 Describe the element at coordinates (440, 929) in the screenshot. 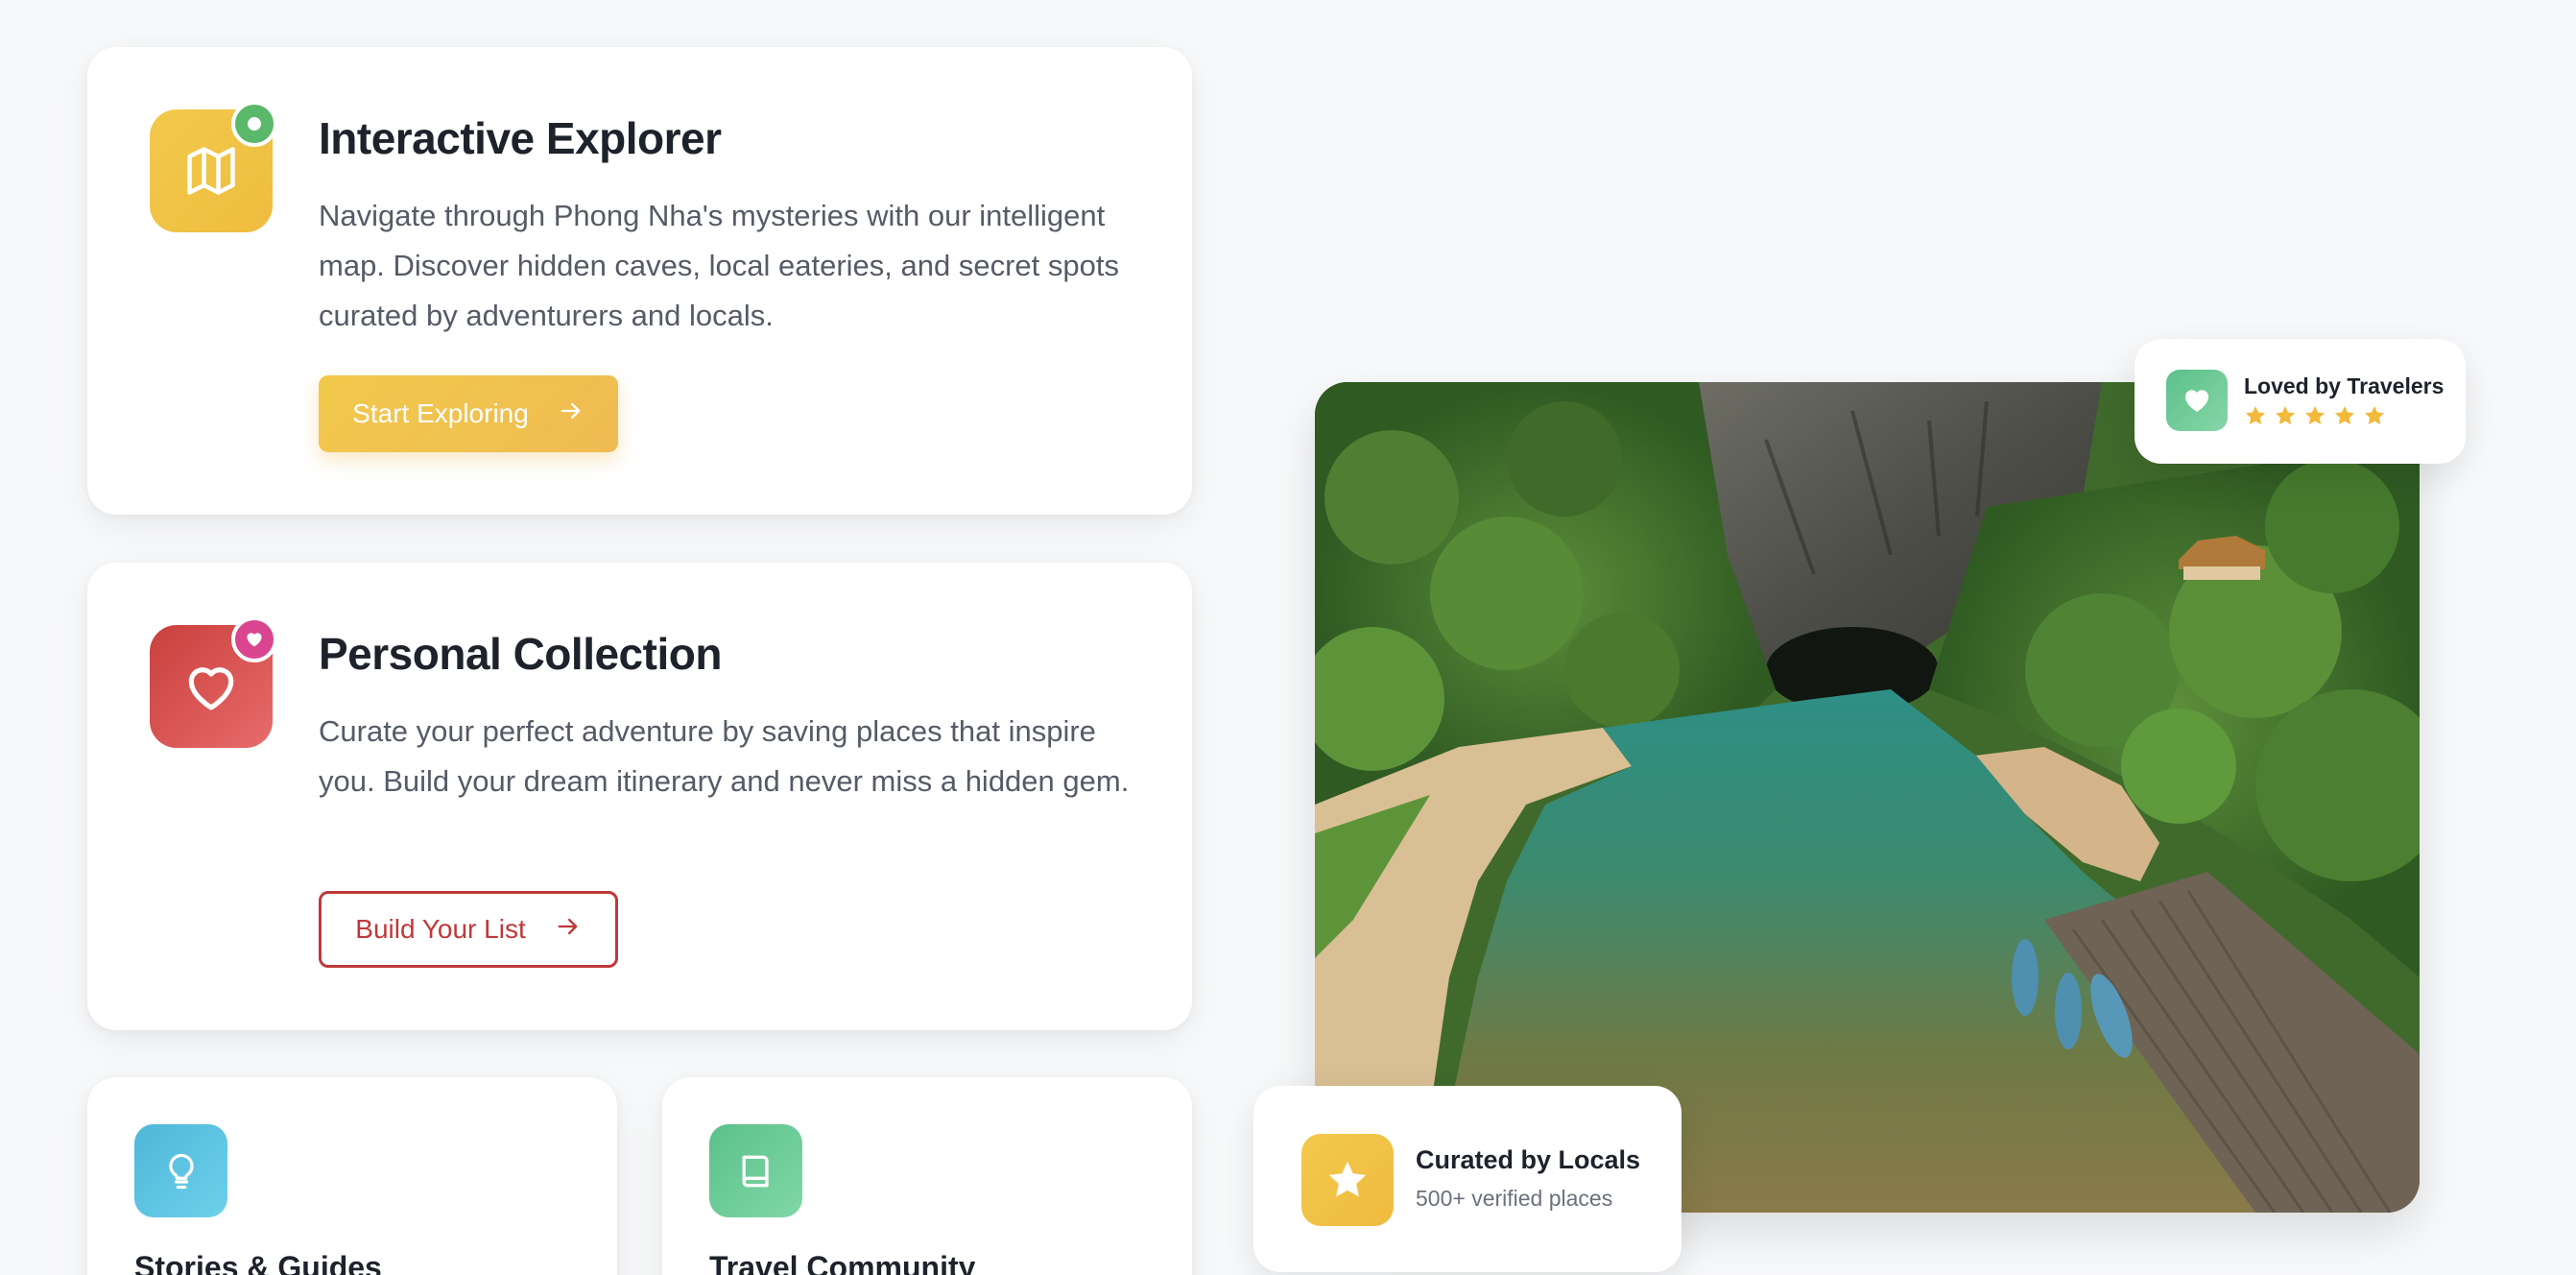

I see `build-your-list-label: Build Your List` at that location.